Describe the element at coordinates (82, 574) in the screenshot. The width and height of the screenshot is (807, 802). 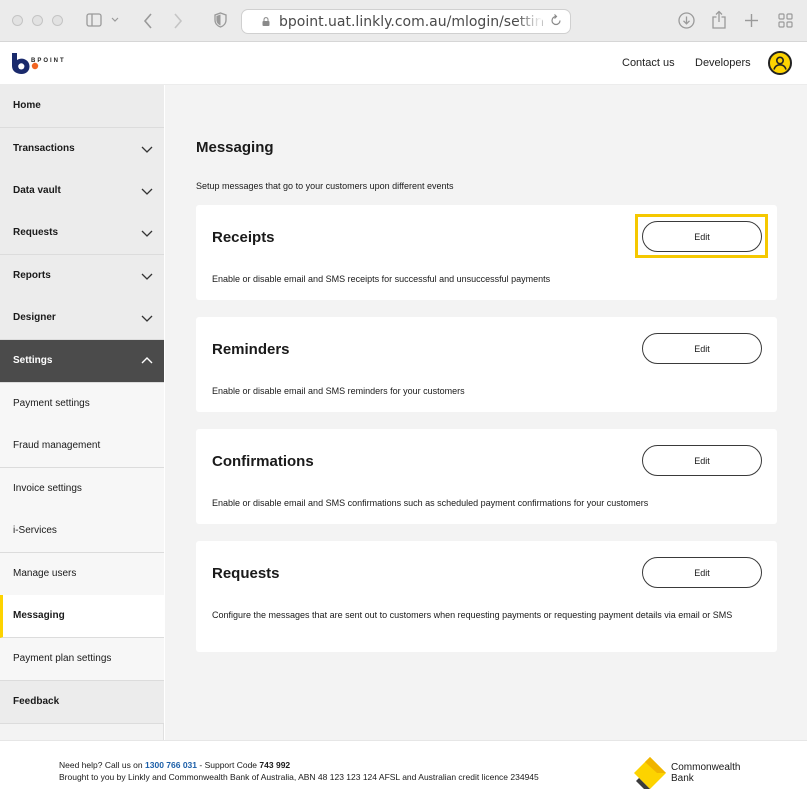
I see `sidebar-item-manage-users: Manage users` at that location.